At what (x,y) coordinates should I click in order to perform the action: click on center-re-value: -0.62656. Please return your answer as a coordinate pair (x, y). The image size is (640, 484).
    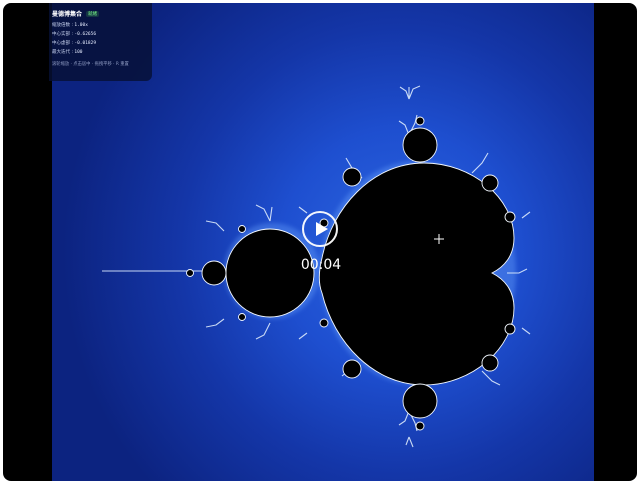
    Looking at the image, I should click on (85, 34).